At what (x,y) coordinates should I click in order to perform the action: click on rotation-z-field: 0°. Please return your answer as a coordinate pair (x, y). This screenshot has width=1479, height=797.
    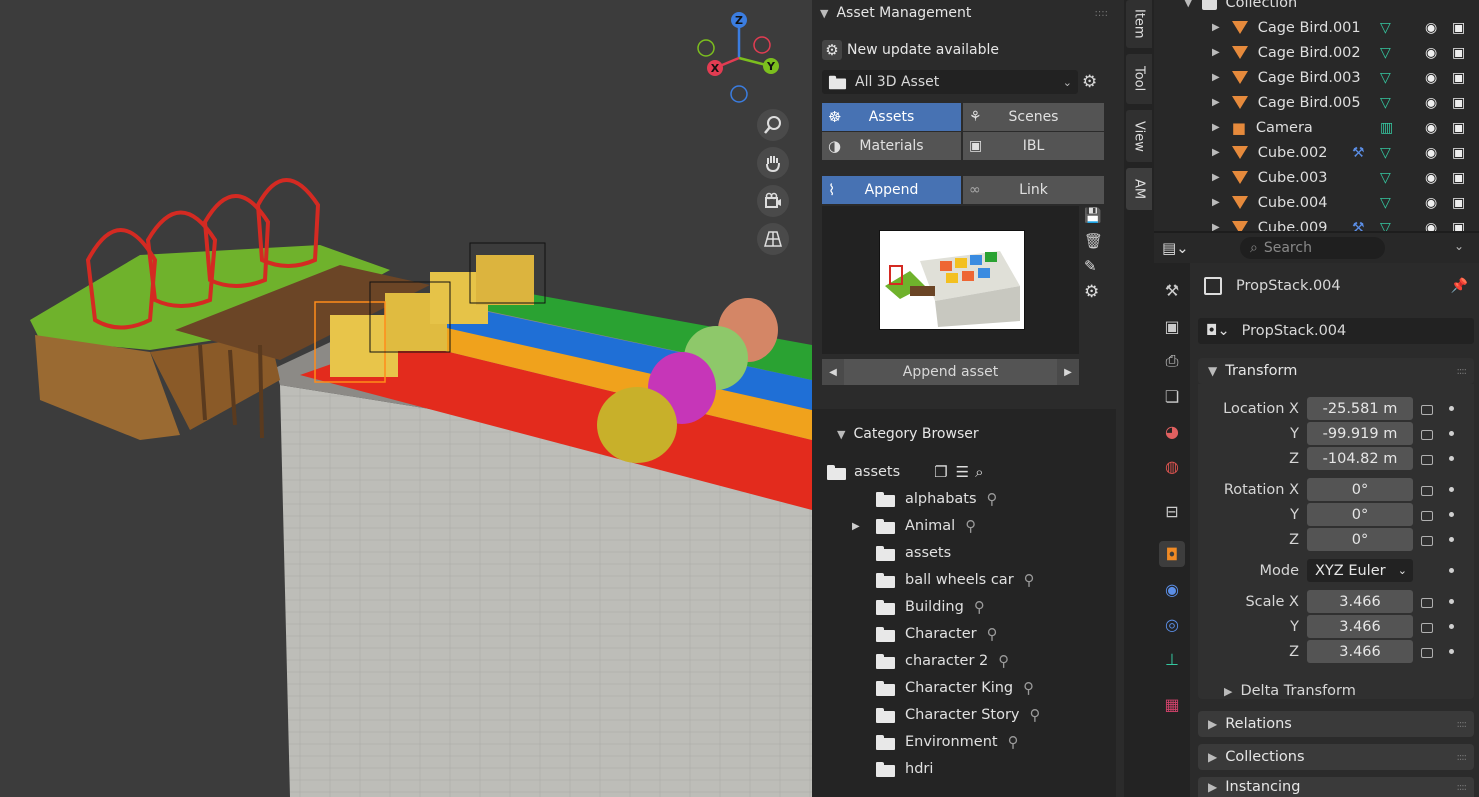
    Looking at the image, I should click on (1360, 539).